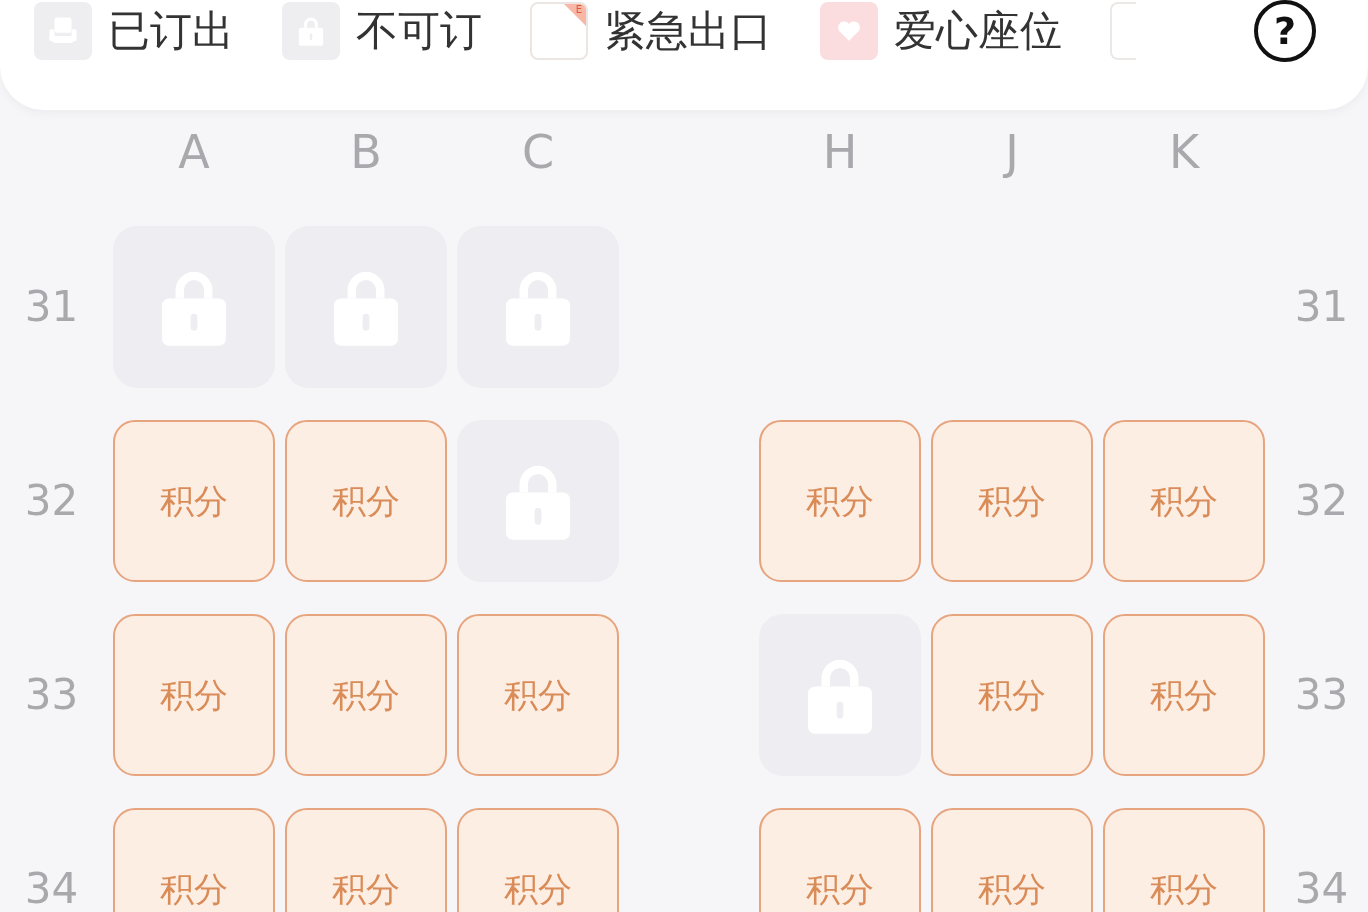 The image size is (1368, 912). What do you see at coordinates (1184, 152) in the screenshot?
I see `column-letter: K` at bounding box center [1184, 152].